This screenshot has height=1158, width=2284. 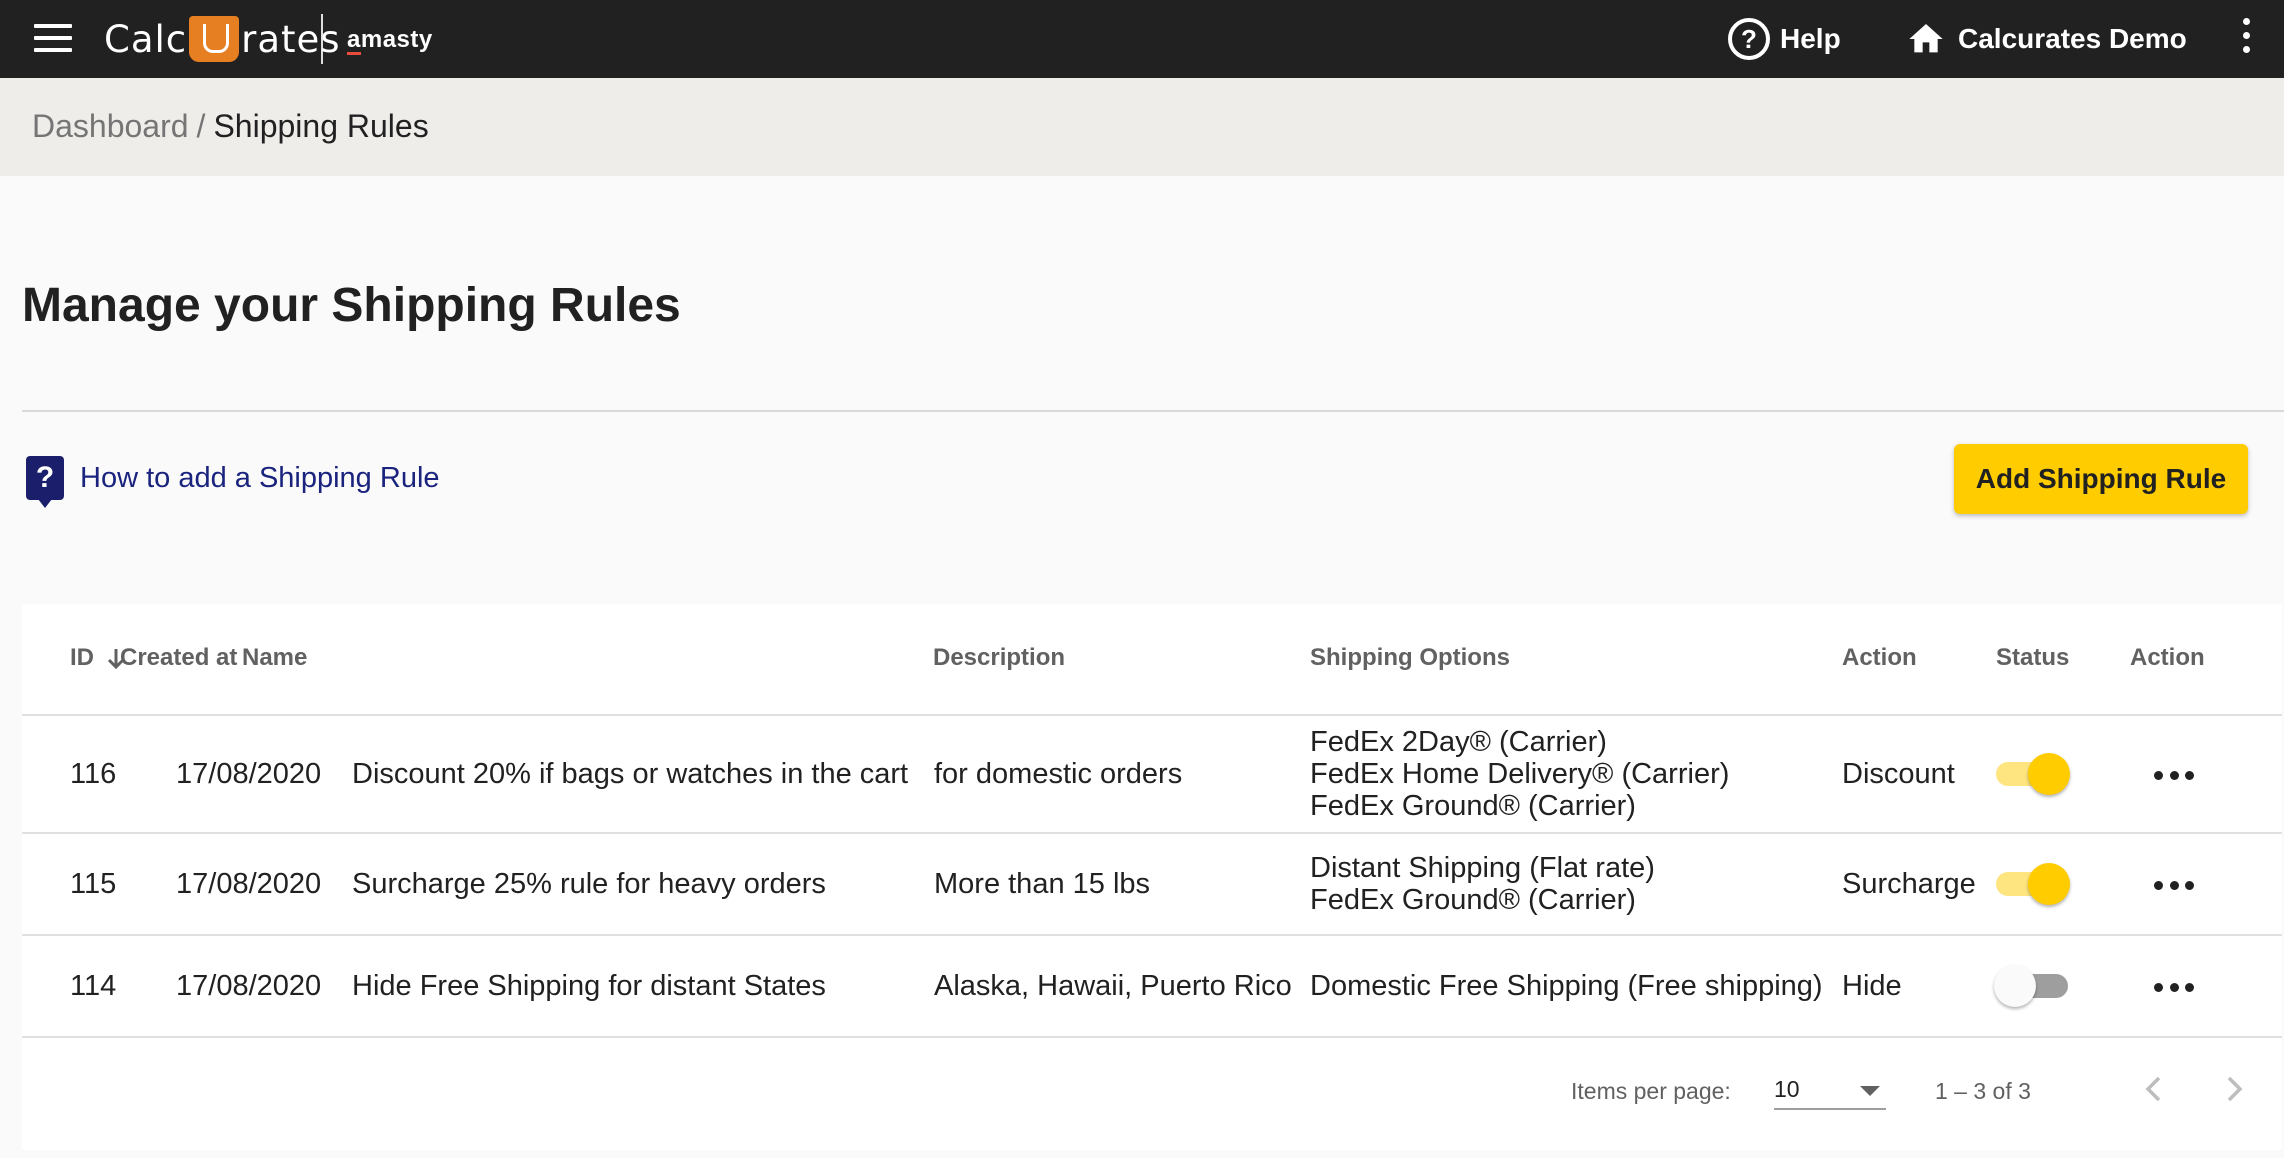 What do you see at coordinates (45, 482) in the screenshot?
I see `question-help-icon: ?` at bounding box center [45, 482].